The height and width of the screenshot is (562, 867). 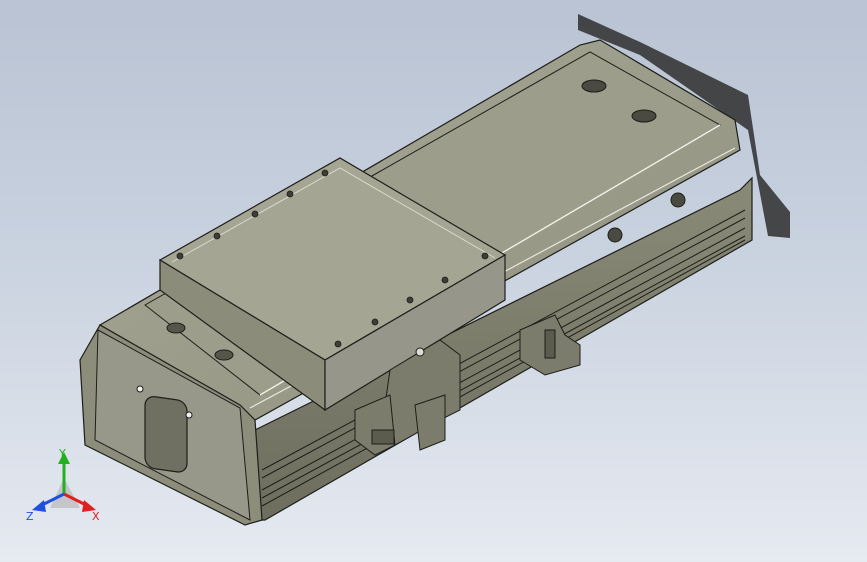 What do you see at coordinates (166, 434) in the screenshot?
I see `front-cap-window` at bounding box center [166, 434].